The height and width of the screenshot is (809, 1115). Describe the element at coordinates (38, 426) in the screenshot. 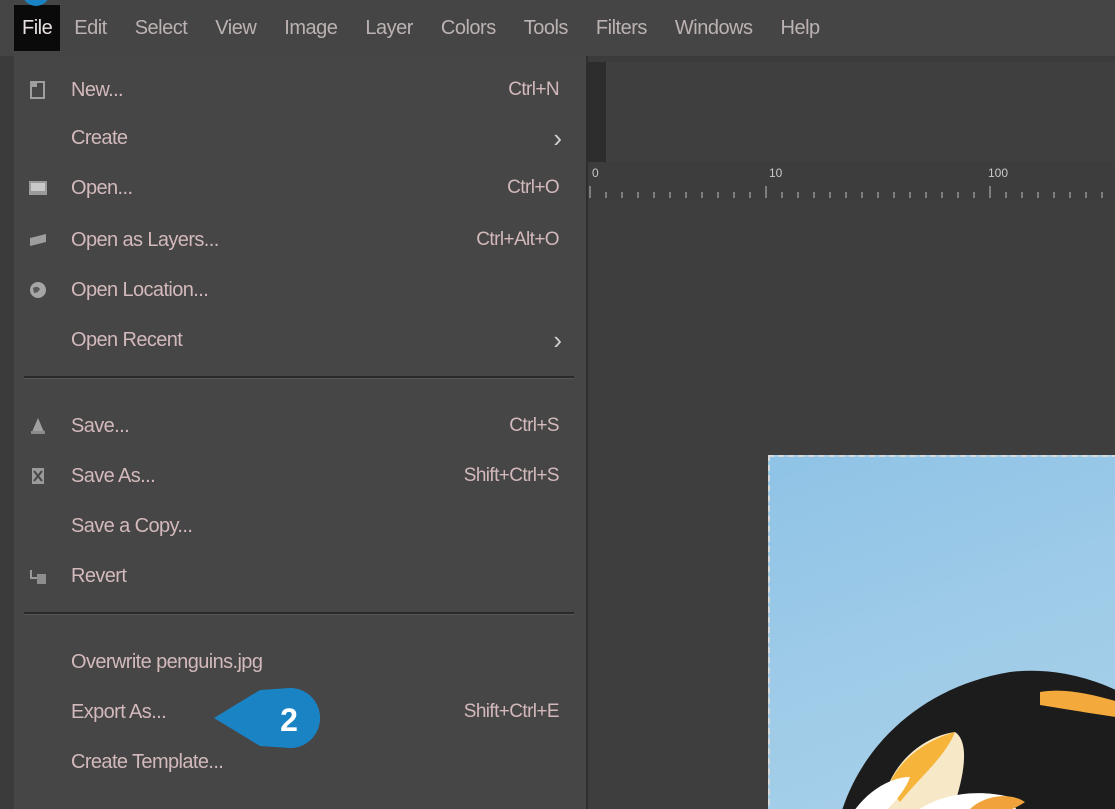

I see `save-icon` at that location.